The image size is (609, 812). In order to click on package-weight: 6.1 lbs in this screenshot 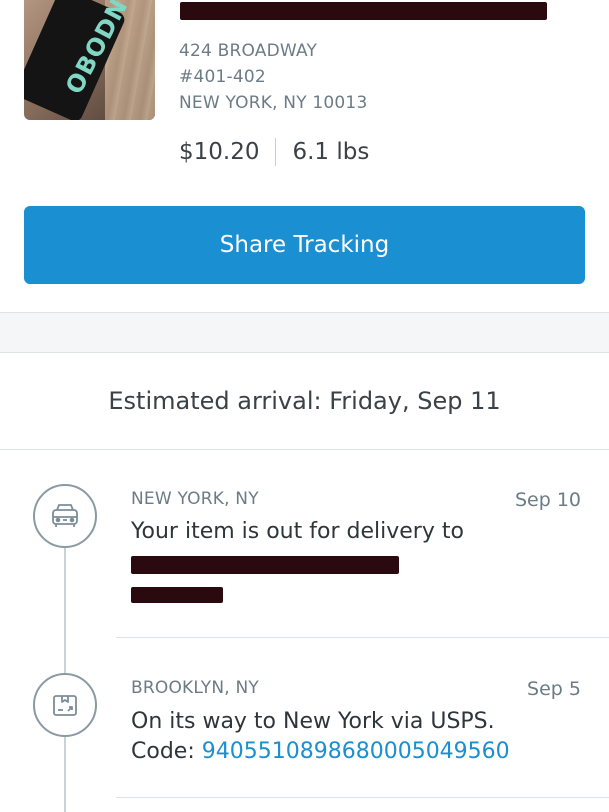, I will do `click(331, 152)`.